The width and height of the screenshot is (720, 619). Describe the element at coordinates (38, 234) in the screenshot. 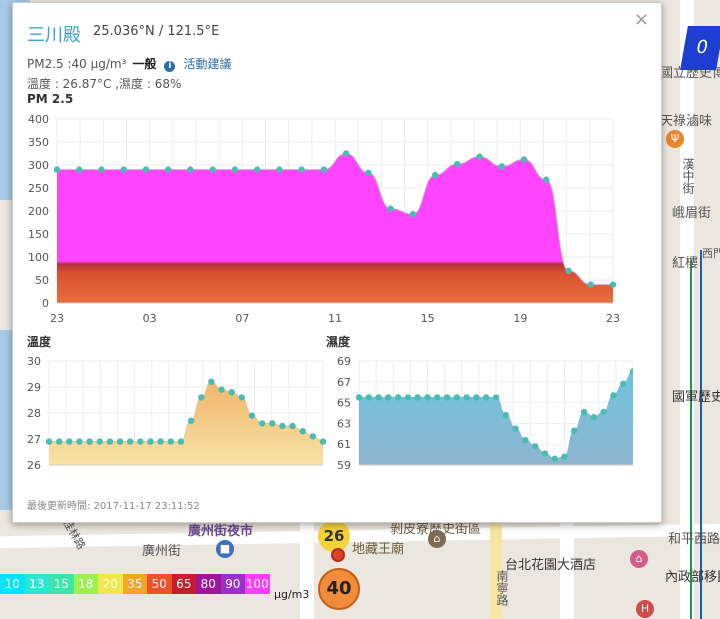

I see `y-tick-label: 150` at that location.